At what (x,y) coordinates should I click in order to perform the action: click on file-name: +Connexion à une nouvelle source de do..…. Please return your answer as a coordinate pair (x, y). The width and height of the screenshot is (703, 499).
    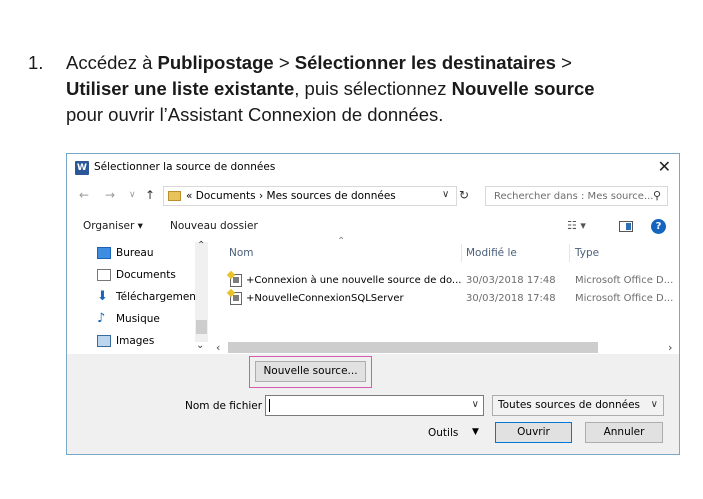
    Looking at the image, I should click on (354, 280).